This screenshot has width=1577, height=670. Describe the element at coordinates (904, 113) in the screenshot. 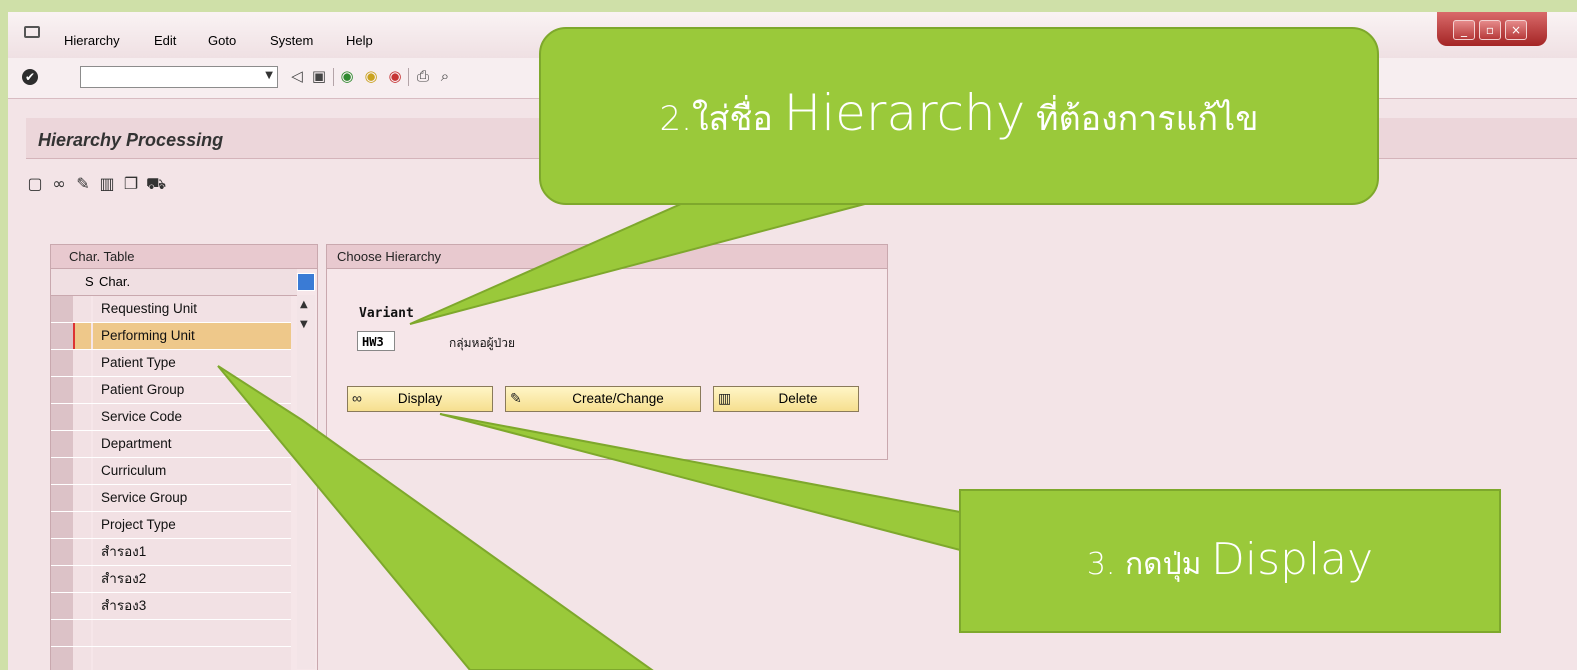

I see `callout-2-big: Hierarchy` at that location.